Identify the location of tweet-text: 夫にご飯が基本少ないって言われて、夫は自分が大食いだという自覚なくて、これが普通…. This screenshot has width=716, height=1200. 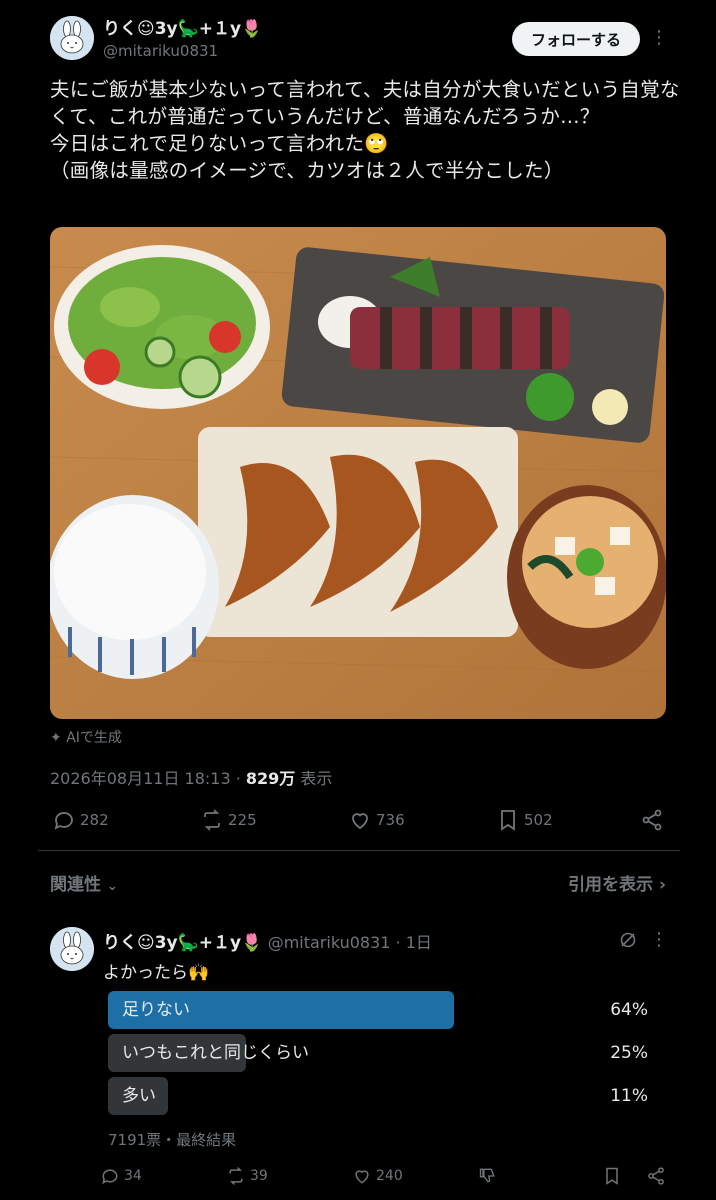
(365, 130).